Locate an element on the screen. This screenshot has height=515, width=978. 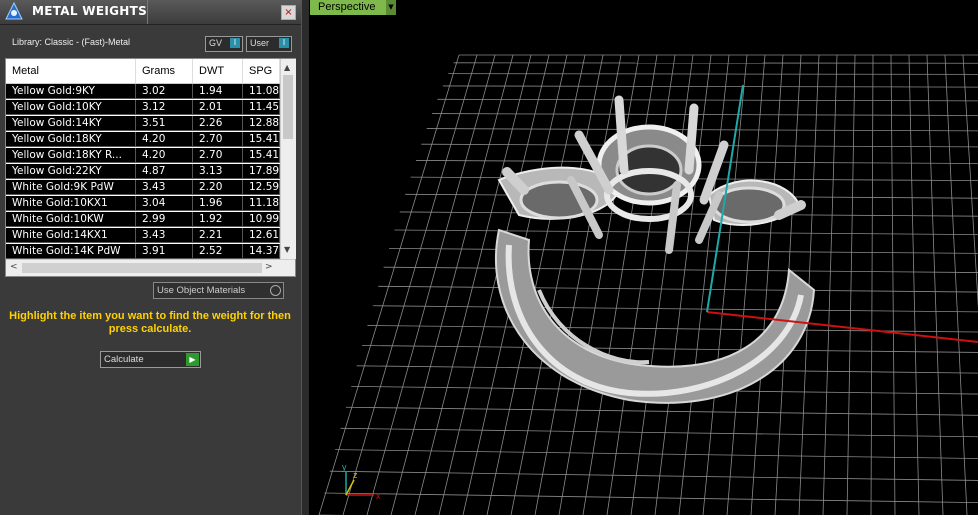
cell-metal: Yellow Gold:14KY is located at coordinates (71, 123).